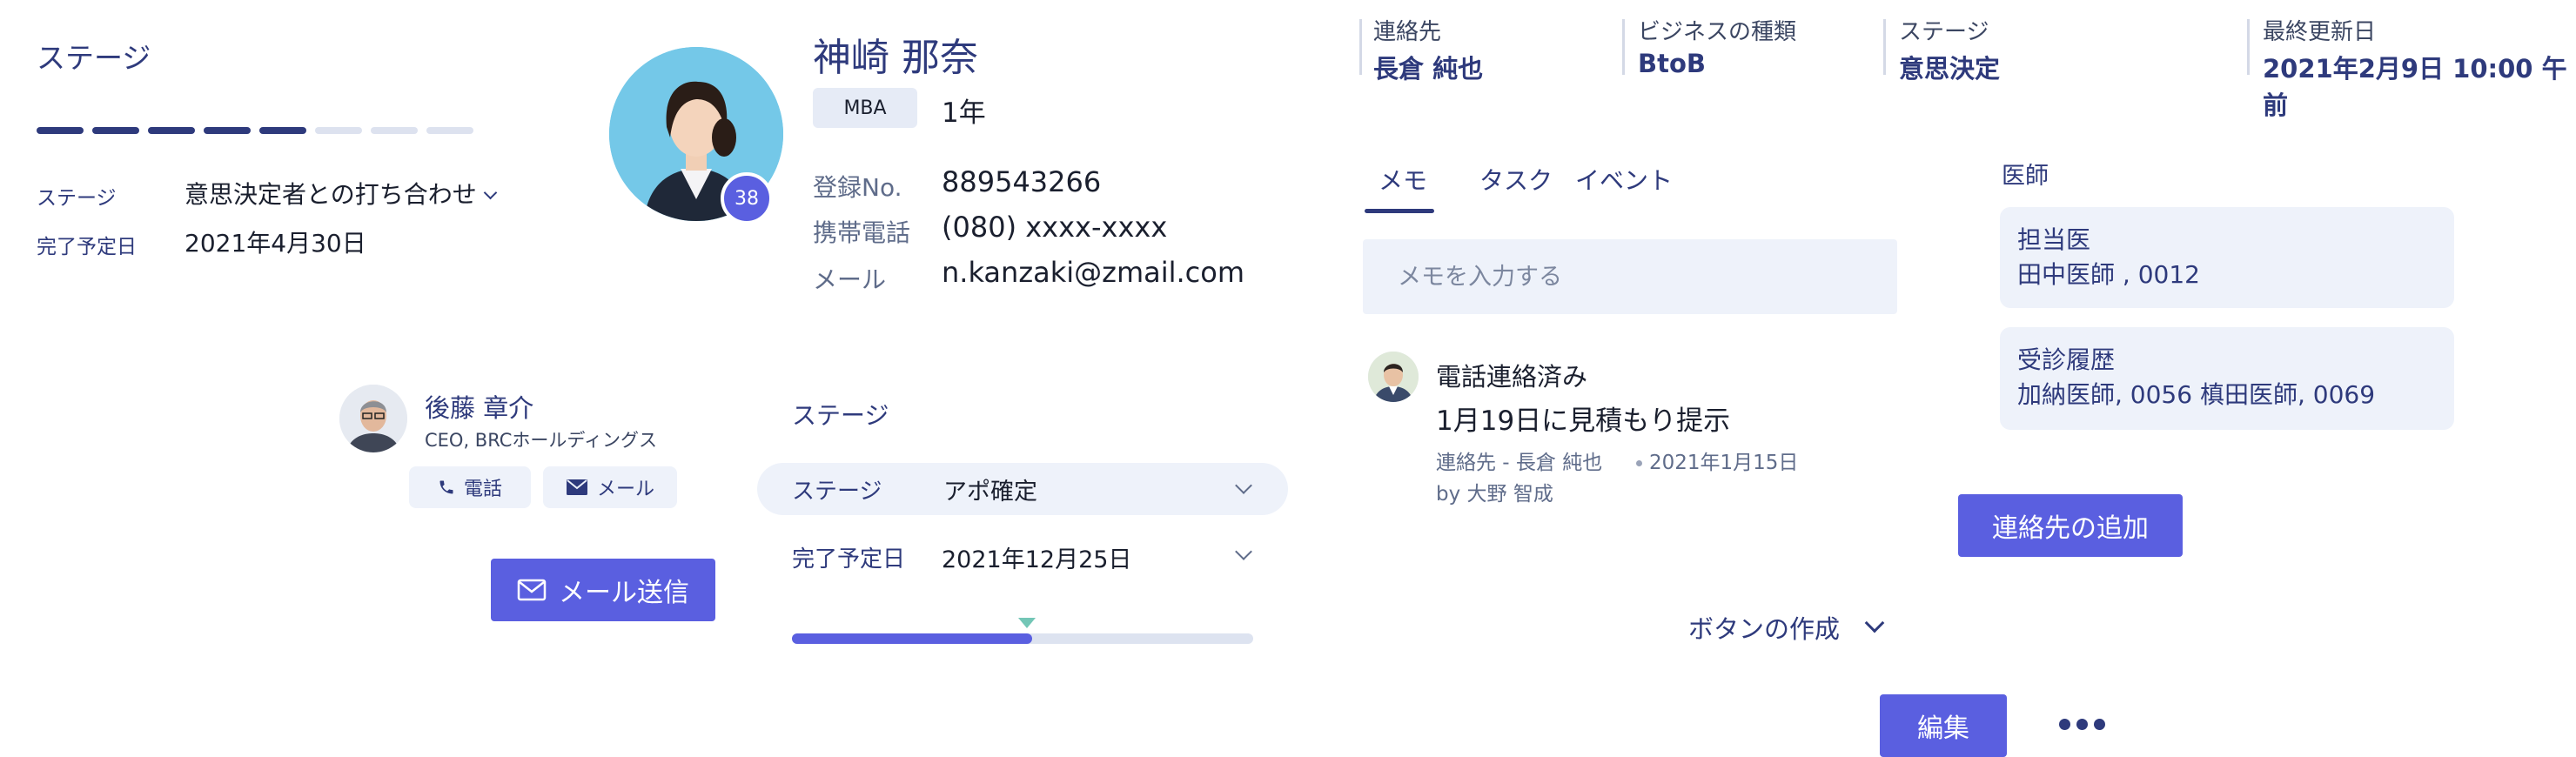 The width and height of the screenshot is (2576, 757). Describe the element at coordinates (2025, 176) in the screenshot. I see `doctors-title: 医師` at that location.